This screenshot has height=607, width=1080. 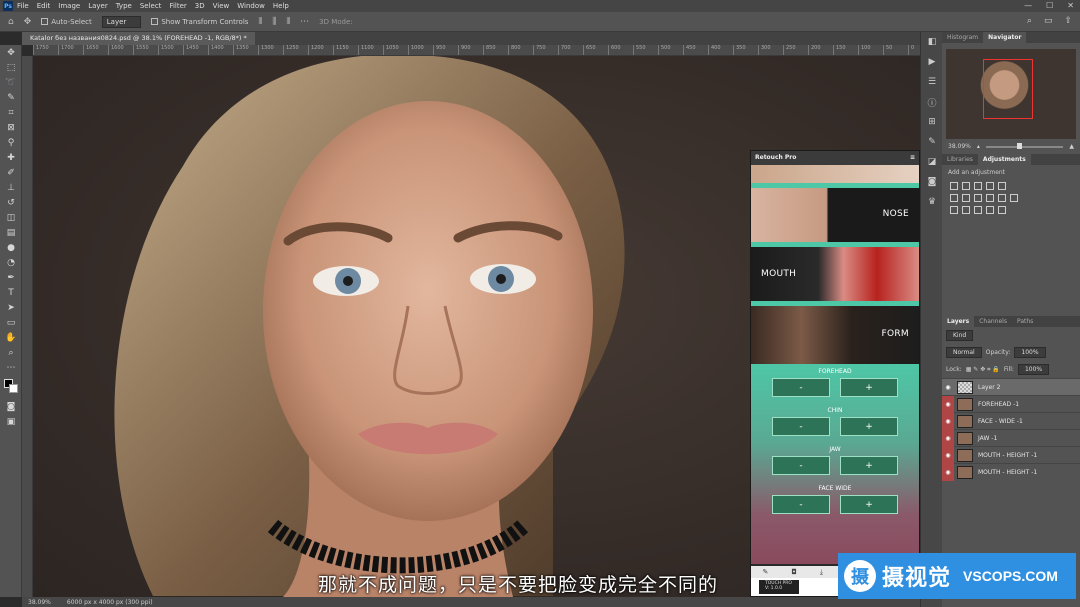 What do you see at coordinates (221, 6) in the screenshot?
I see `menu-view: View` at bounding box center [221, 6].